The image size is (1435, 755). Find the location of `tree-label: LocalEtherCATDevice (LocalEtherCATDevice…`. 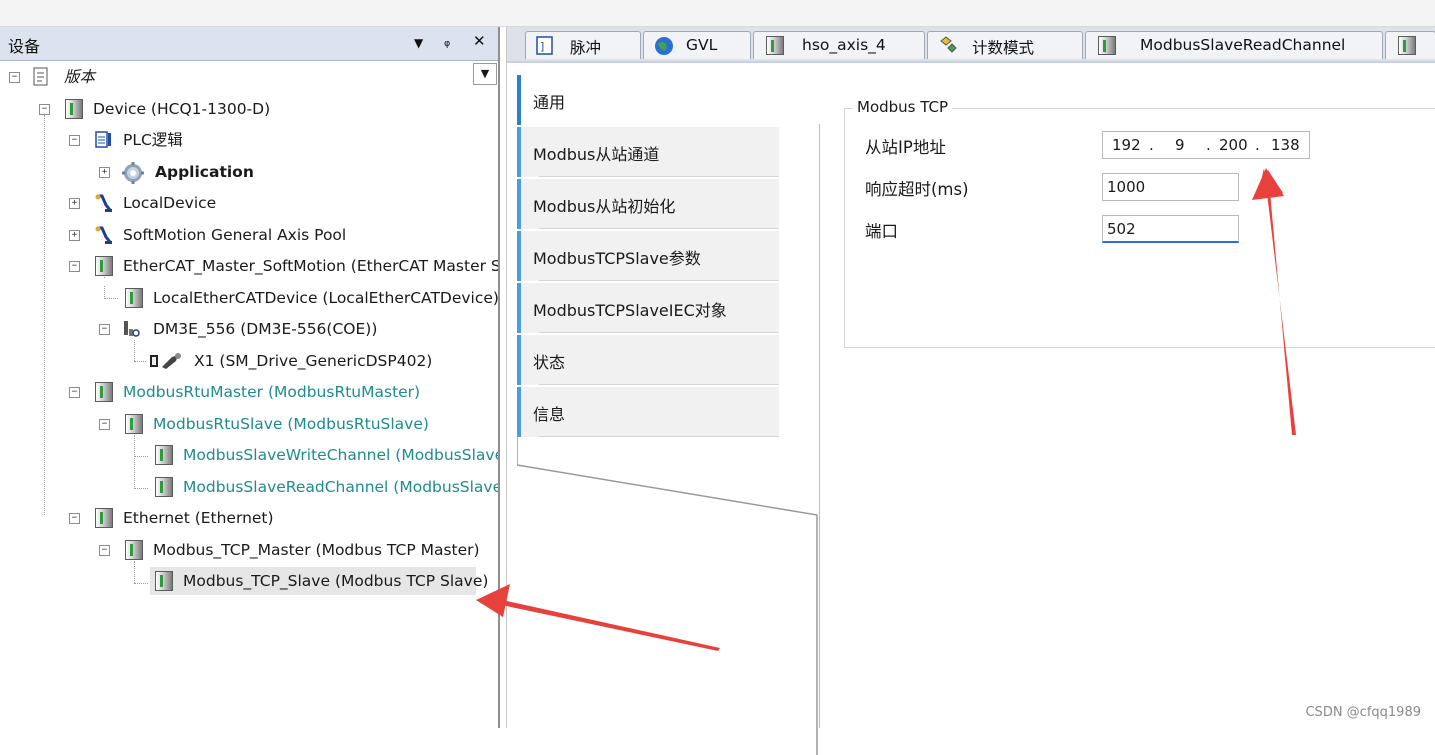

tree-label: LocalEtherCATDevice (LocalEtherCATDevice… is located at coordinates (326, 298).